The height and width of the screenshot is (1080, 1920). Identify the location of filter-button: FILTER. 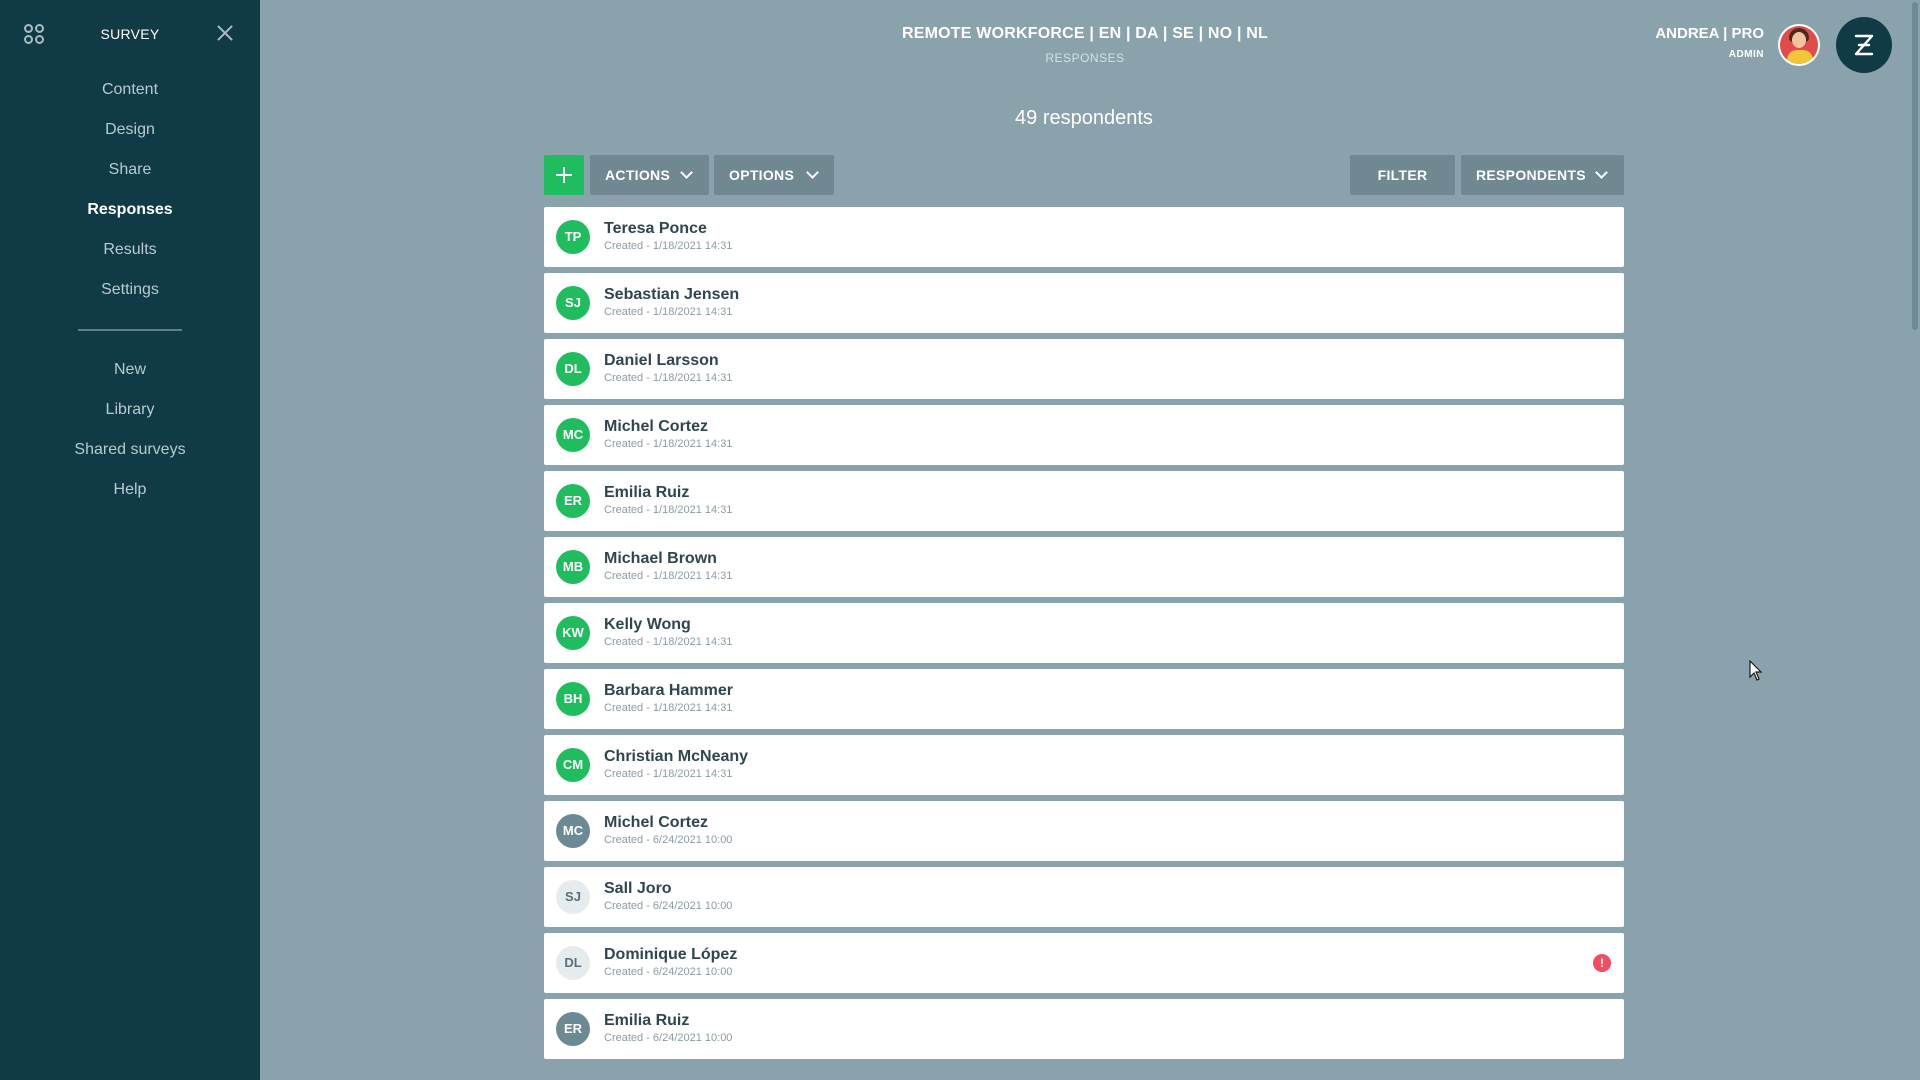
(1402, 175).